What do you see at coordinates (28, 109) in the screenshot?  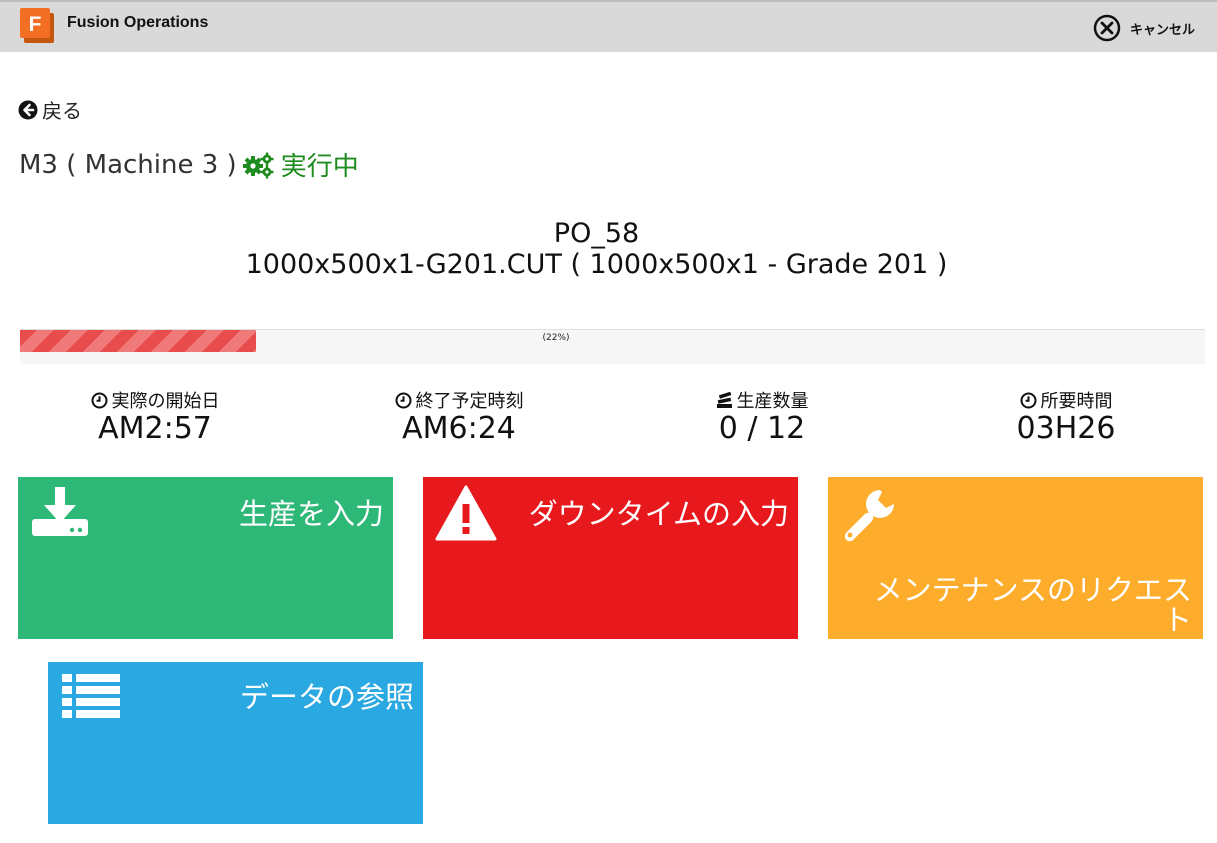 I see `arrow-left-circle-icon` at bounding box center [28, 109].